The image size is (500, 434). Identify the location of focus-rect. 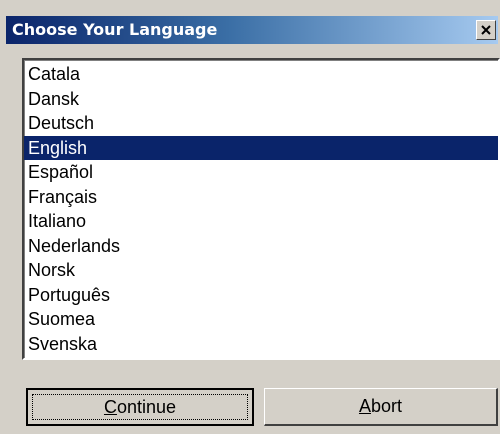
(140, 407).